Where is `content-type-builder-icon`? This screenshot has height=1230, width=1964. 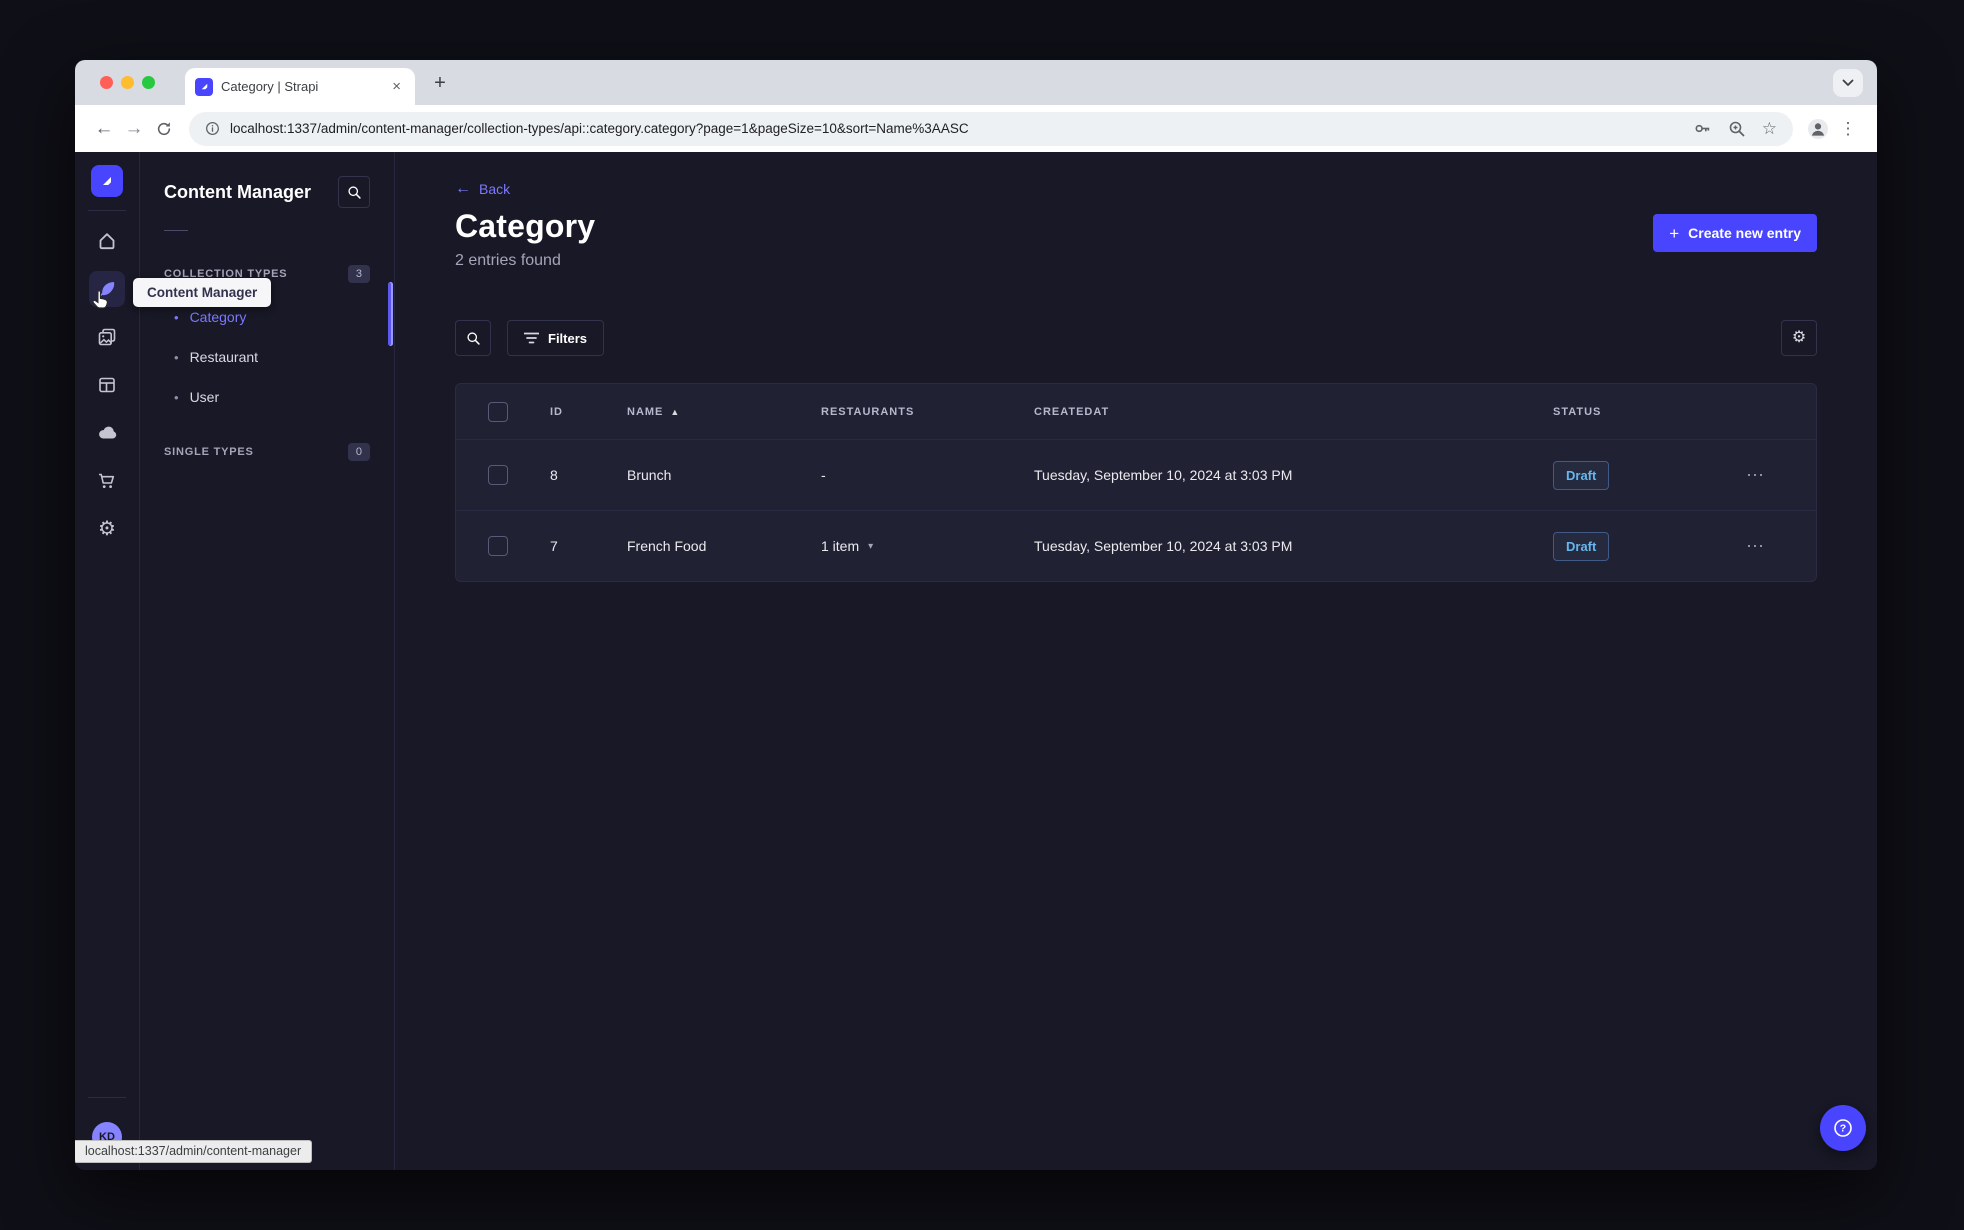 content-type-builder-icon is located at coordinates (107, 385).